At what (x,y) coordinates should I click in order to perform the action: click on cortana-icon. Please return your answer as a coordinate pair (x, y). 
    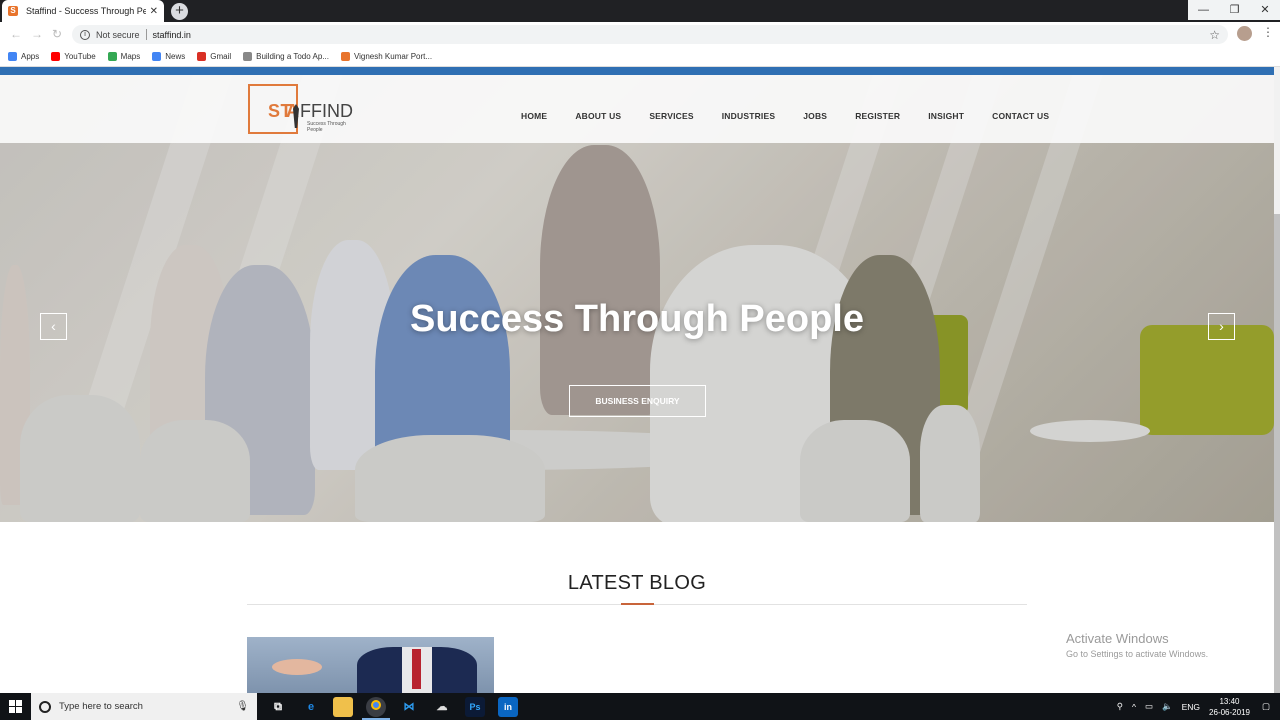
    Looking at the image, I should click on (45, 706).